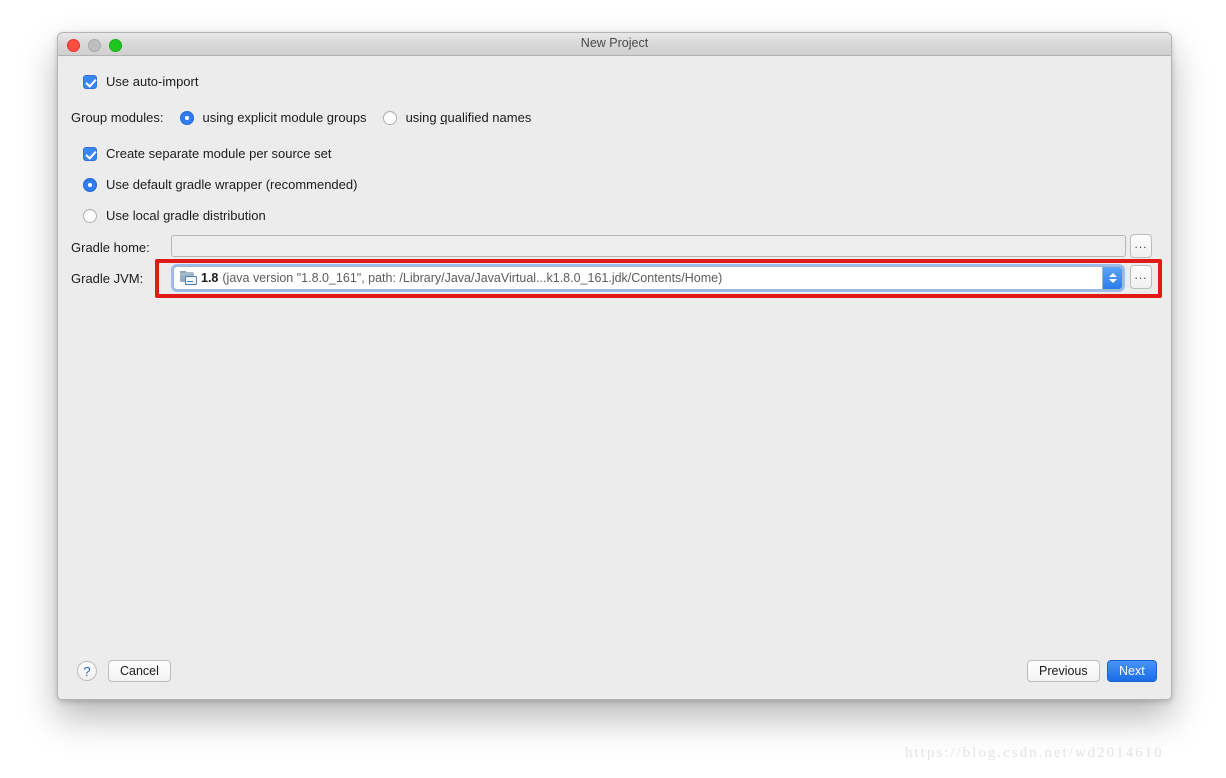 This screenshot has height=778, width=1226. Describe the element at coordinates (1112, 281) in the screenshot. I see `chevron-down-icon` at that location.